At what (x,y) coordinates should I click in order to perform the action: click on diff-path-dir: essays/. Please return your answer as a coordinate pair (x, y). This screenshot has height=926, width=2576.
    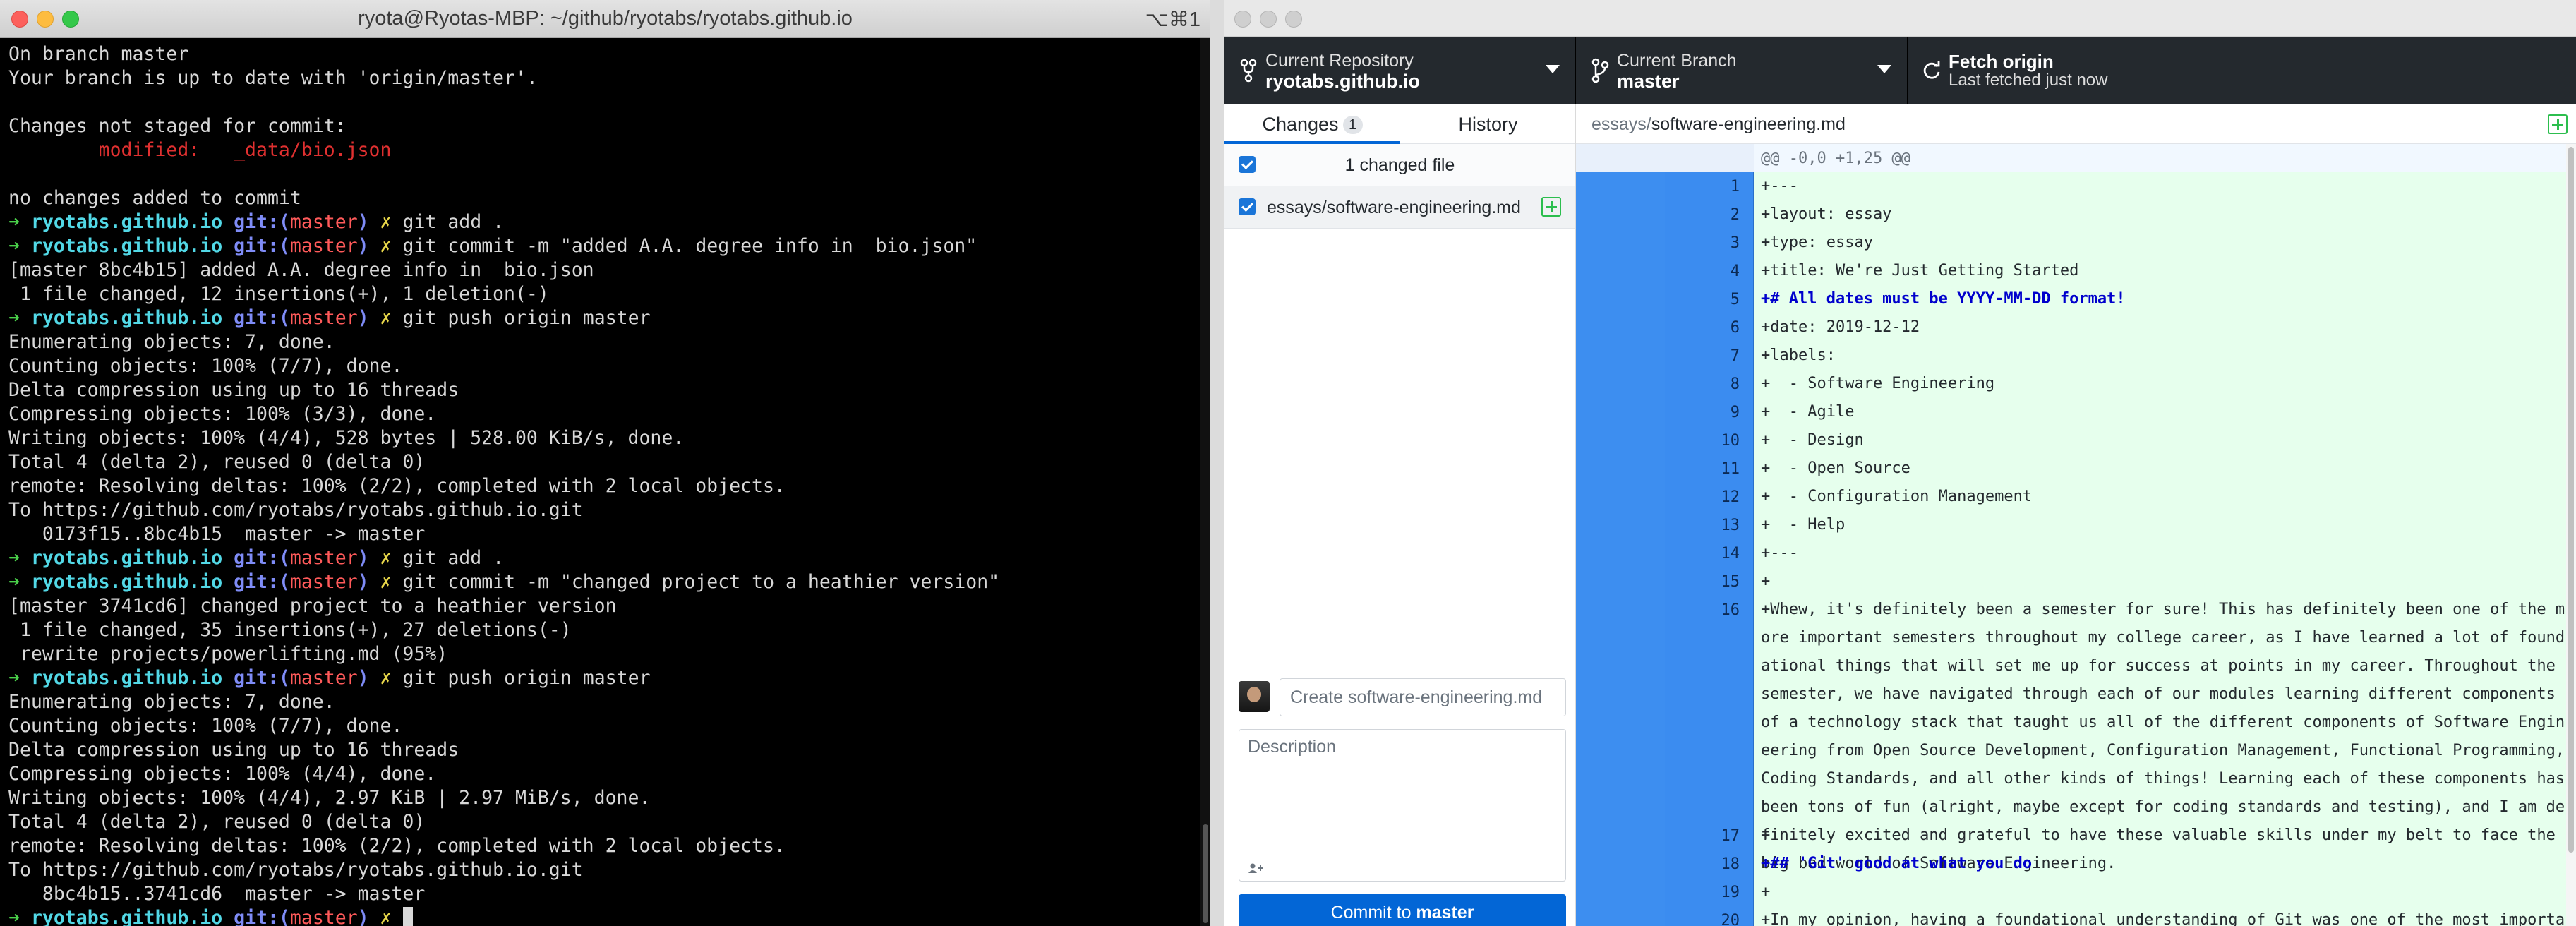
    Looking at the image, I should click on (1621, 124).